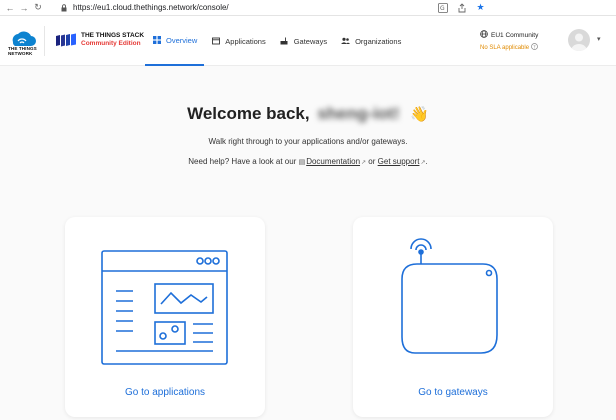 Image resolution: width=616 pixels, height=420 pixels. What do you see at coordinates (24, 8) in the screenshot?
I see `forward-arrow-icon: →` at bounding box center [24, 8].